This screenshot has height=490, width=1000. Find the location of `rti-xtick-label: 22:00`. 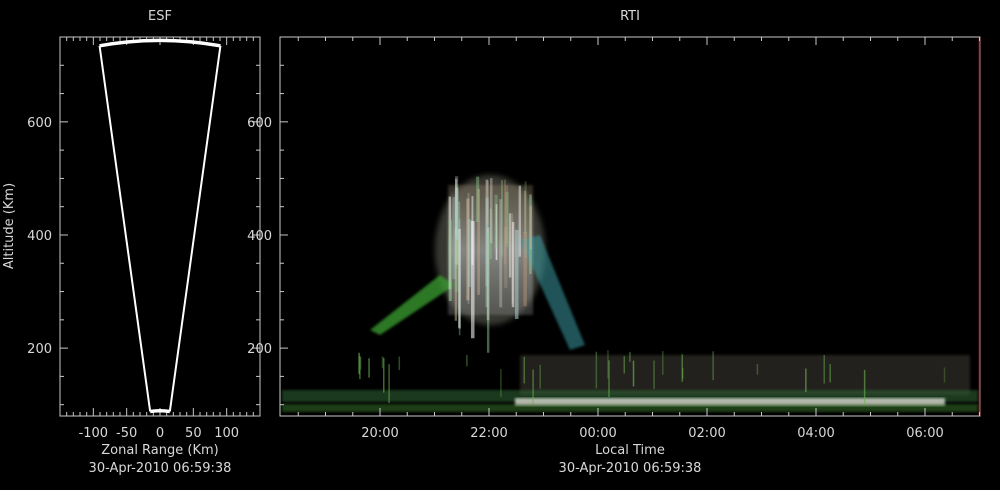

rti-xtick-label: 22:00 is located at coordinates (488, 433).